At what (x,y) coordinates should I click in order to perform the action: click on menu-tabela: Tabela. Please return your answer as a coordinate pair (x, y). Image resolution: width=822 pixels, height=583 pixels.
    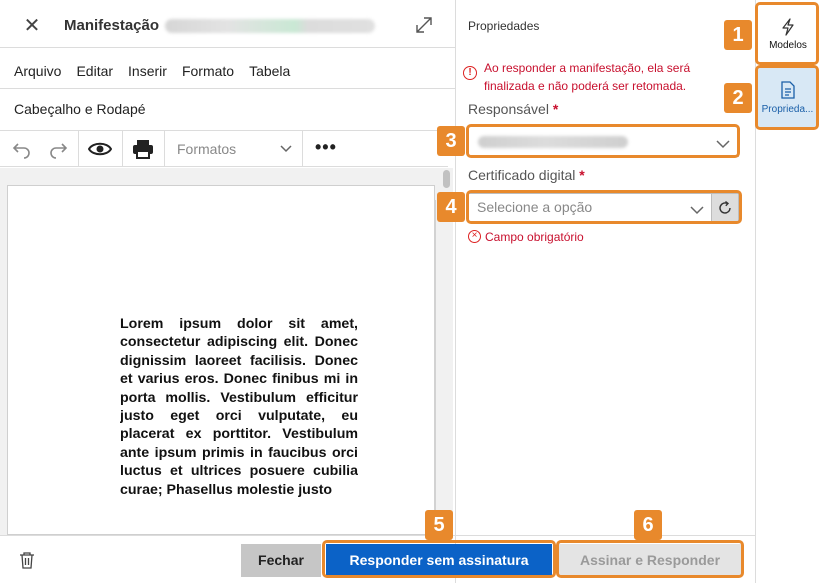
    Looking at the image, I should click on (269, 71).